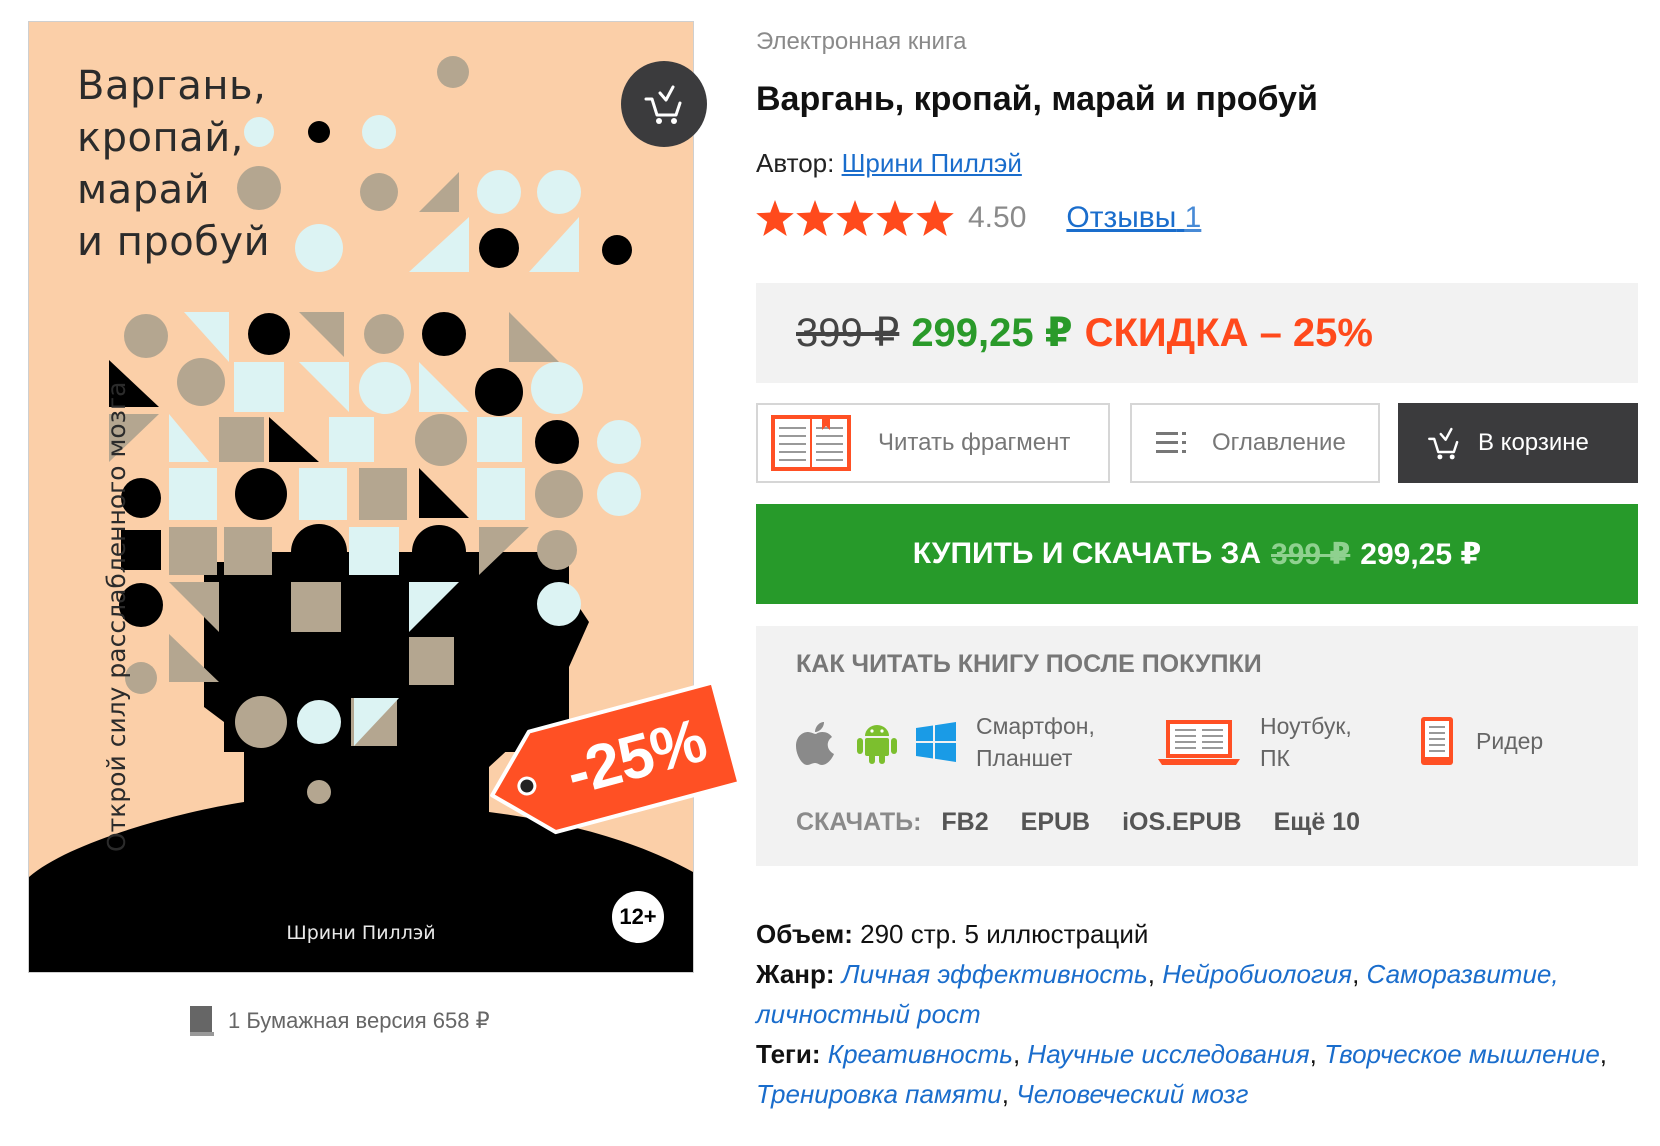  I want to click on author-label: Автор:, so click(795, 163).